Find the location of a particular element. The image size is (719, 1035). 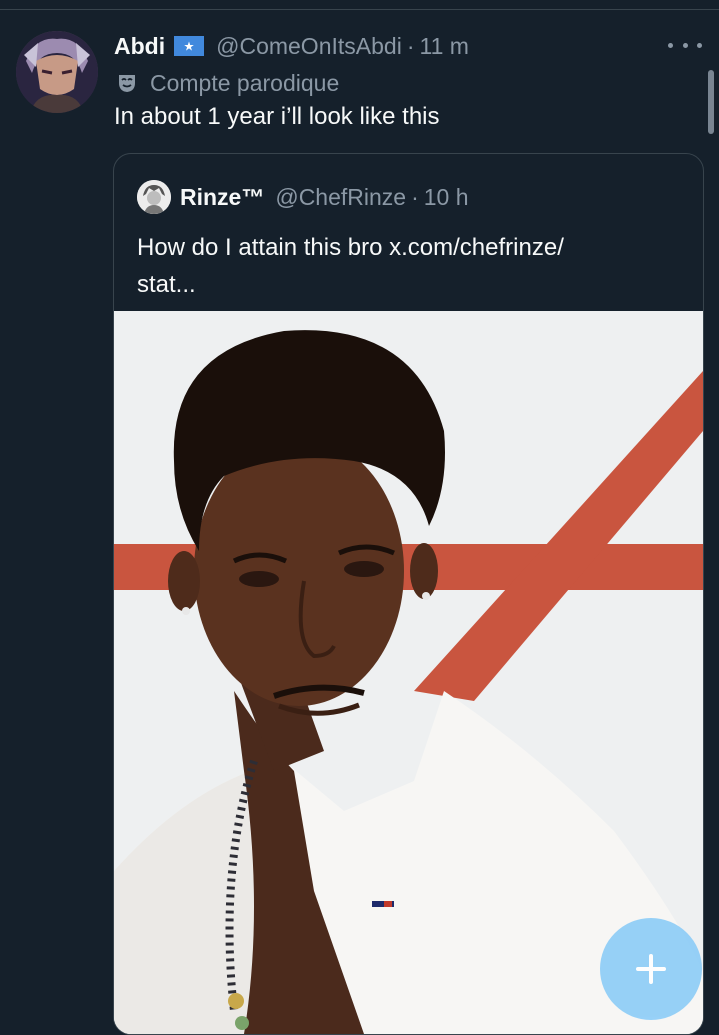

quoted-tweet-timestamp: 10 h is located at coordinates (446, 197).